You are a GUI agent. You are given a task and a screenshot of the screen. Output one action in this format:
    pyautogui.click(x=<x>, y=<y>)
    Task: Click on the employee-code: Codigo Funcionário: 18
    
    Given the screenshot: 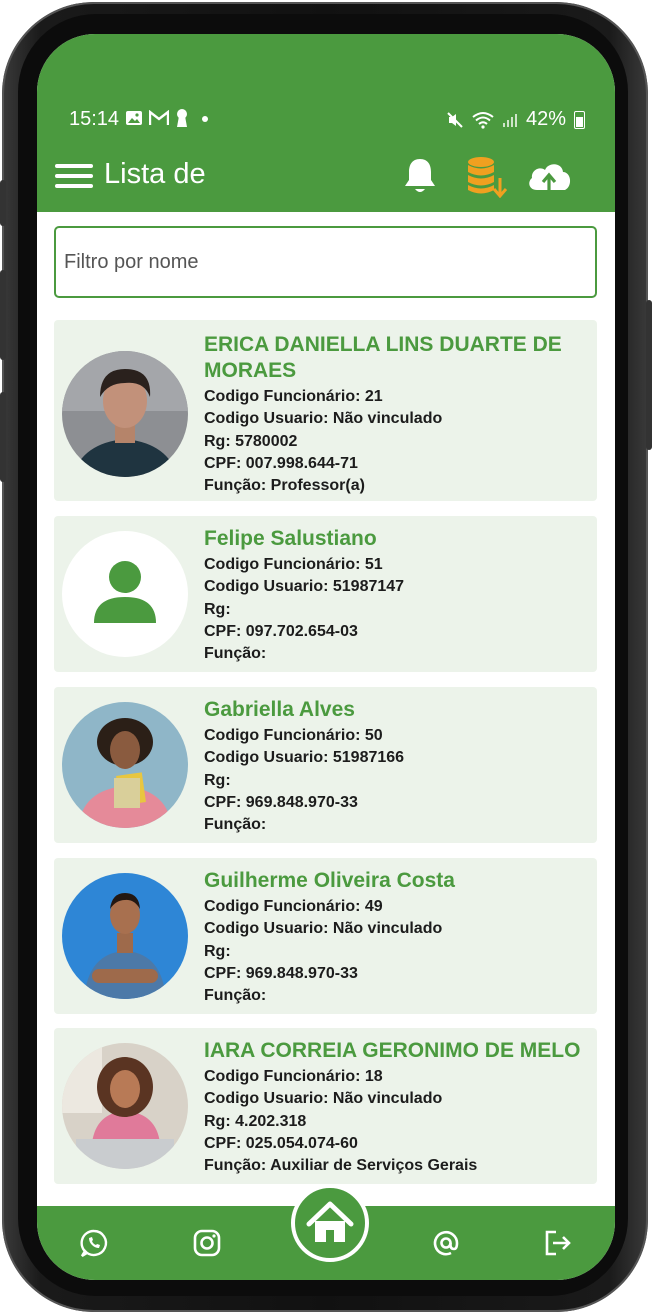 What is the action you would take?
    pyautogui.click(x=293, y=1076)
    